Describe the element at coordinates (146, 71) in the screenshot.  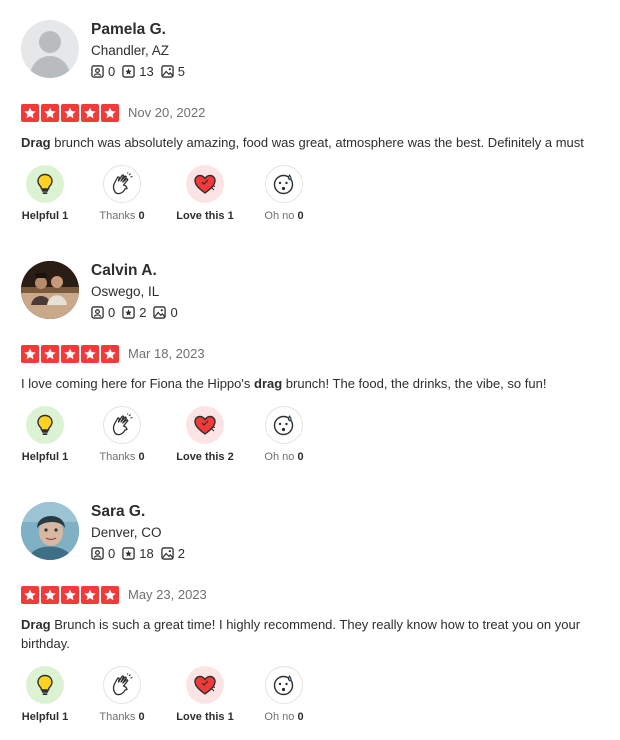
I see `reviews-count: 13` at that location.